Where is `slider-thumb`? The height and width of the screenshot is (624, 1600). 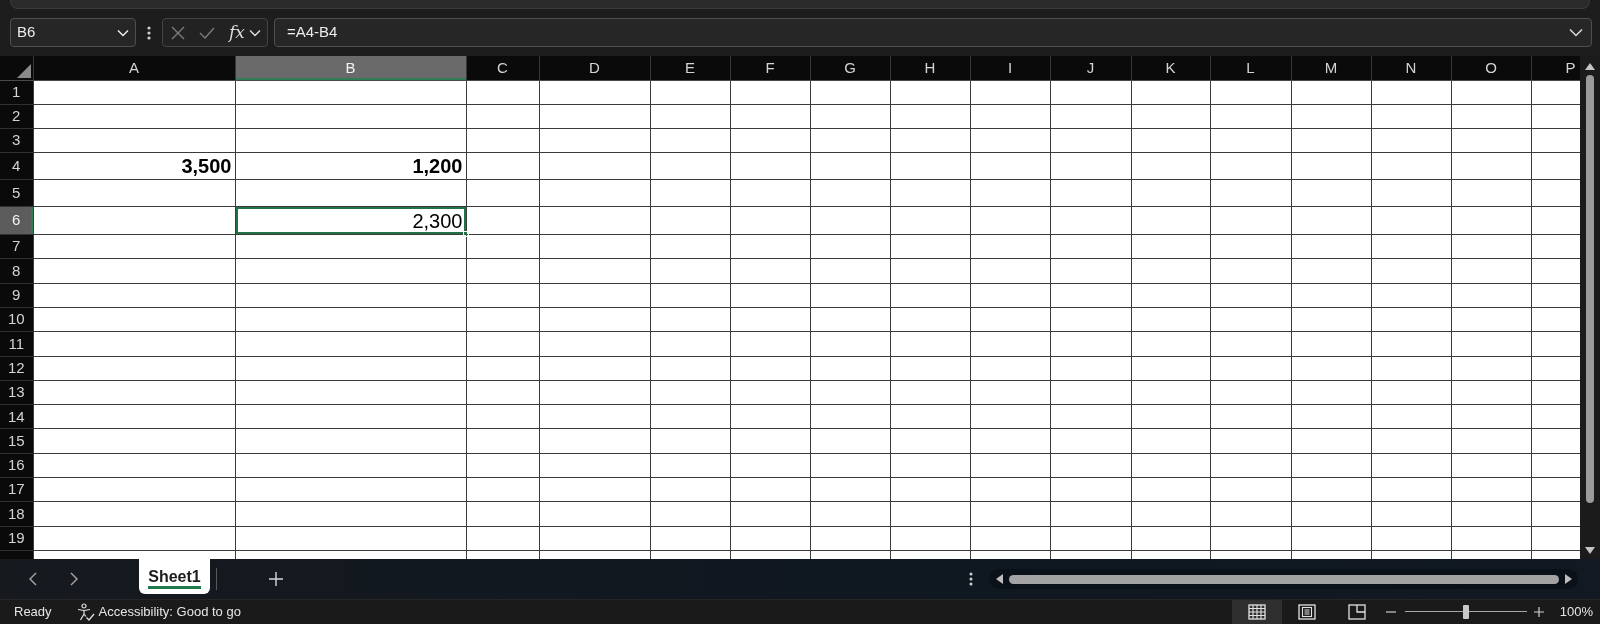
slider-thumb is located at coordinates (1465, 612).